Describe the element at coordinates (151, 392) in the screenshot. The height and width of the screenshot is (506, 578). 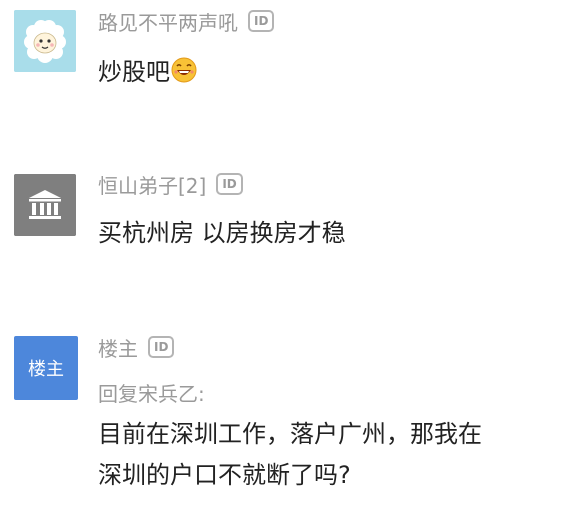
I see `reply-to-label: 回复宋兵乙:` at that location.